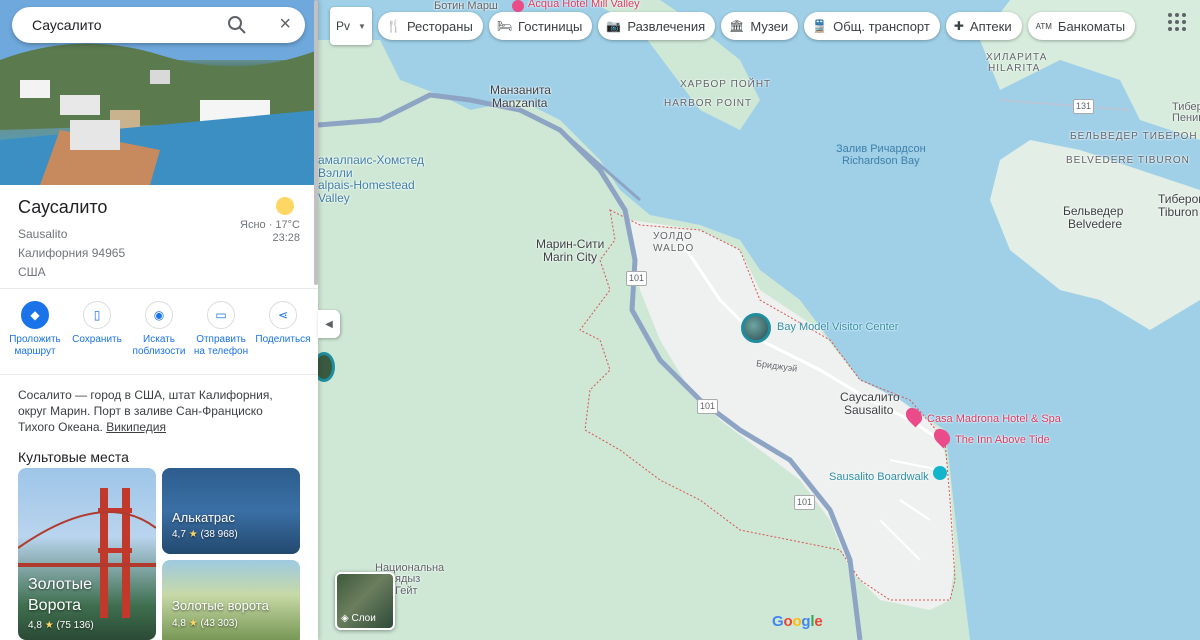 This screenshot has width=1200, height=640. Describe the element at coordinates (1002, 440) in the screenshot. I see `map-label-inn-above-tide: The Inn Above Tide` at that location.